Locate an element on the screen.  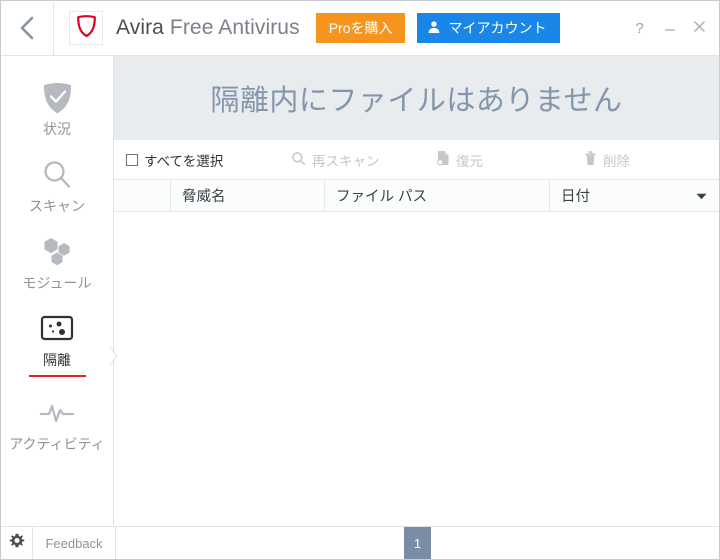
status-bar: Feedback 1 is located at coordinates (360, 542).